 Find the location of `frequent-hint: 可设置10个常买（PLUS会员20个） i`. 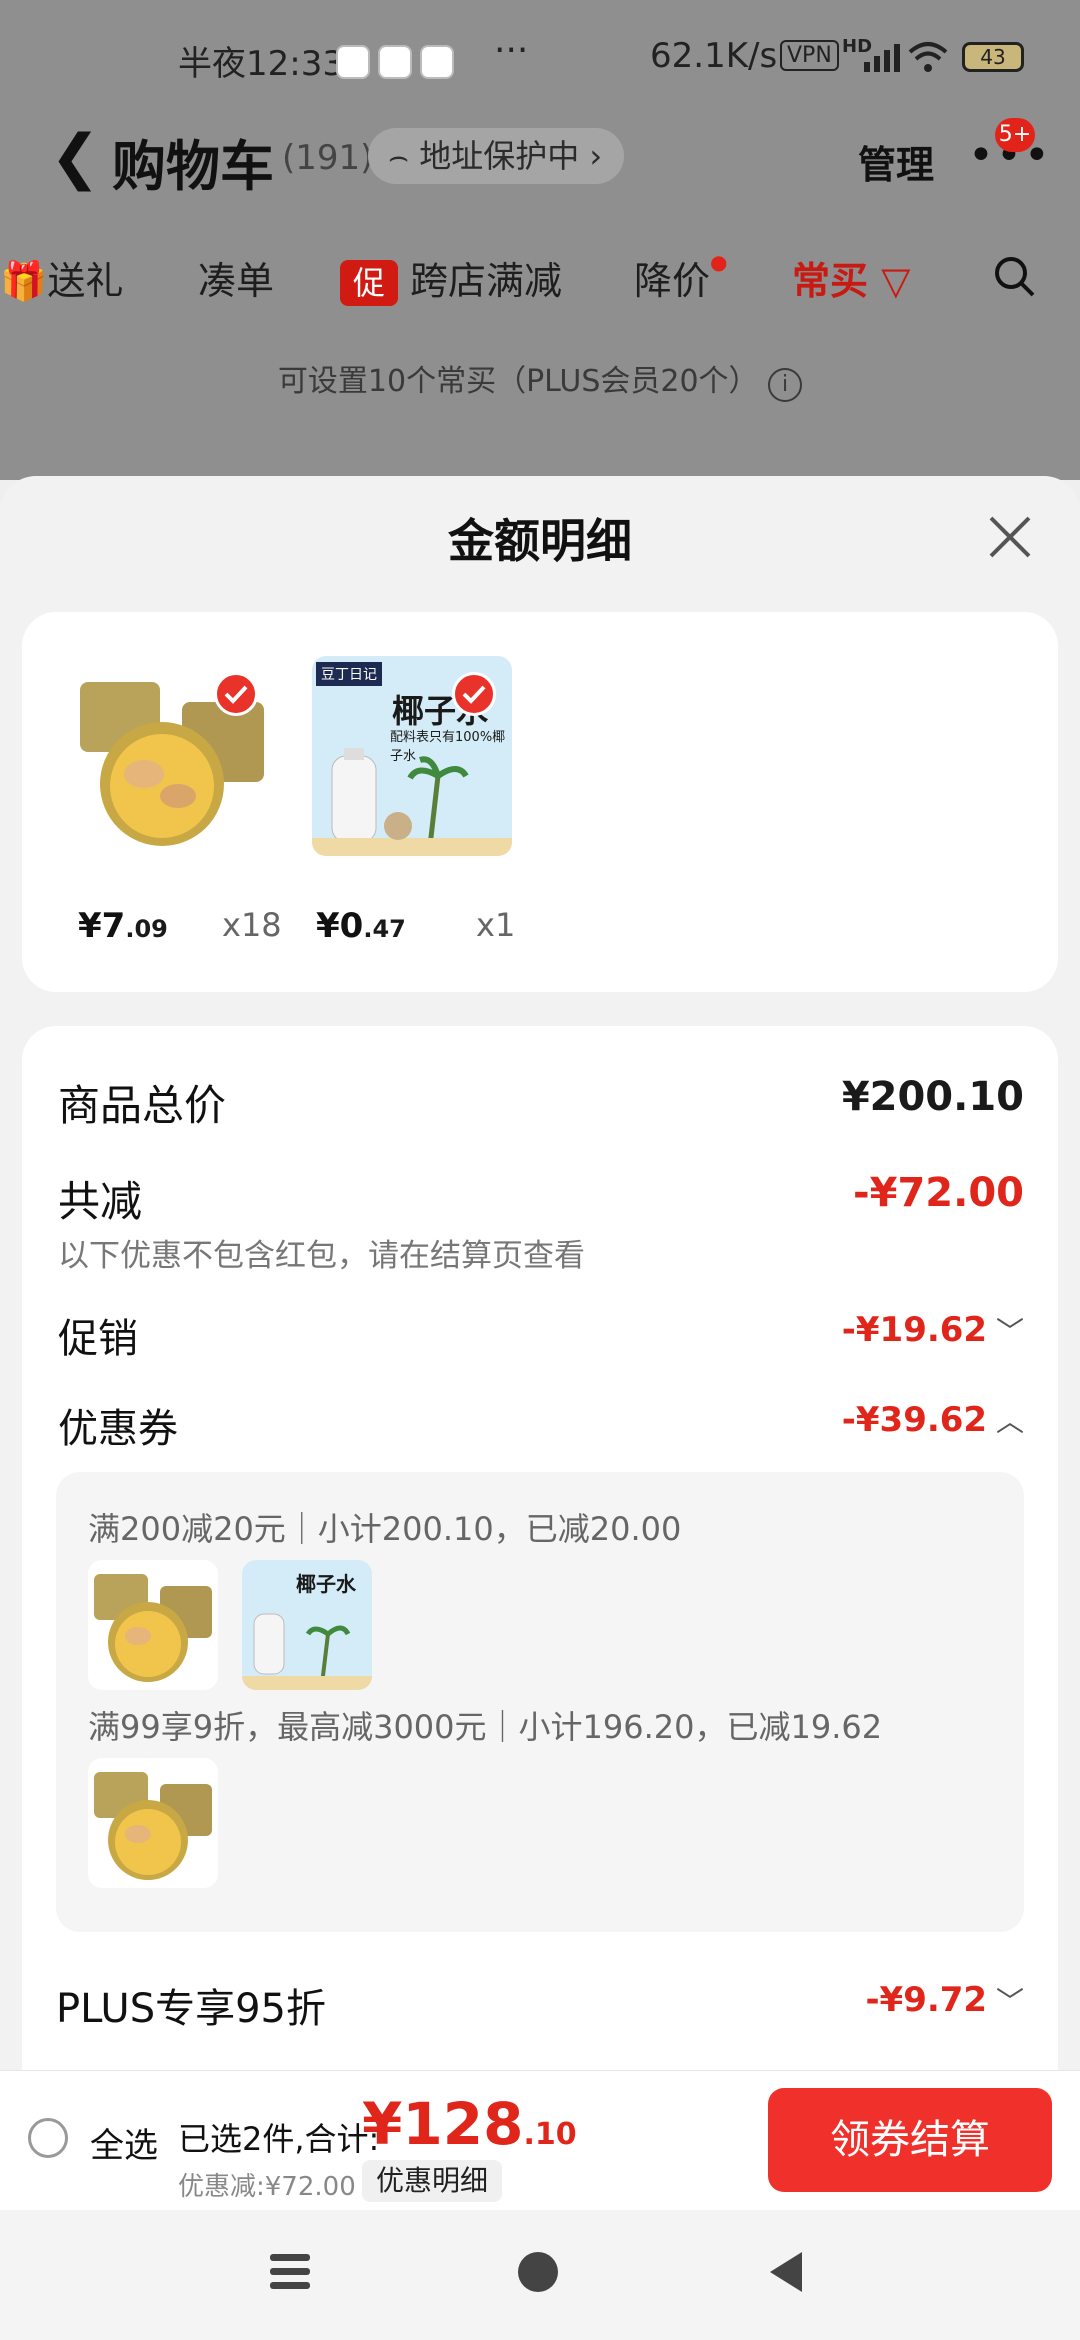

frequent-hint: 可设置10个常买（PLUS会员20个） i is located at coordinates (540, 379).